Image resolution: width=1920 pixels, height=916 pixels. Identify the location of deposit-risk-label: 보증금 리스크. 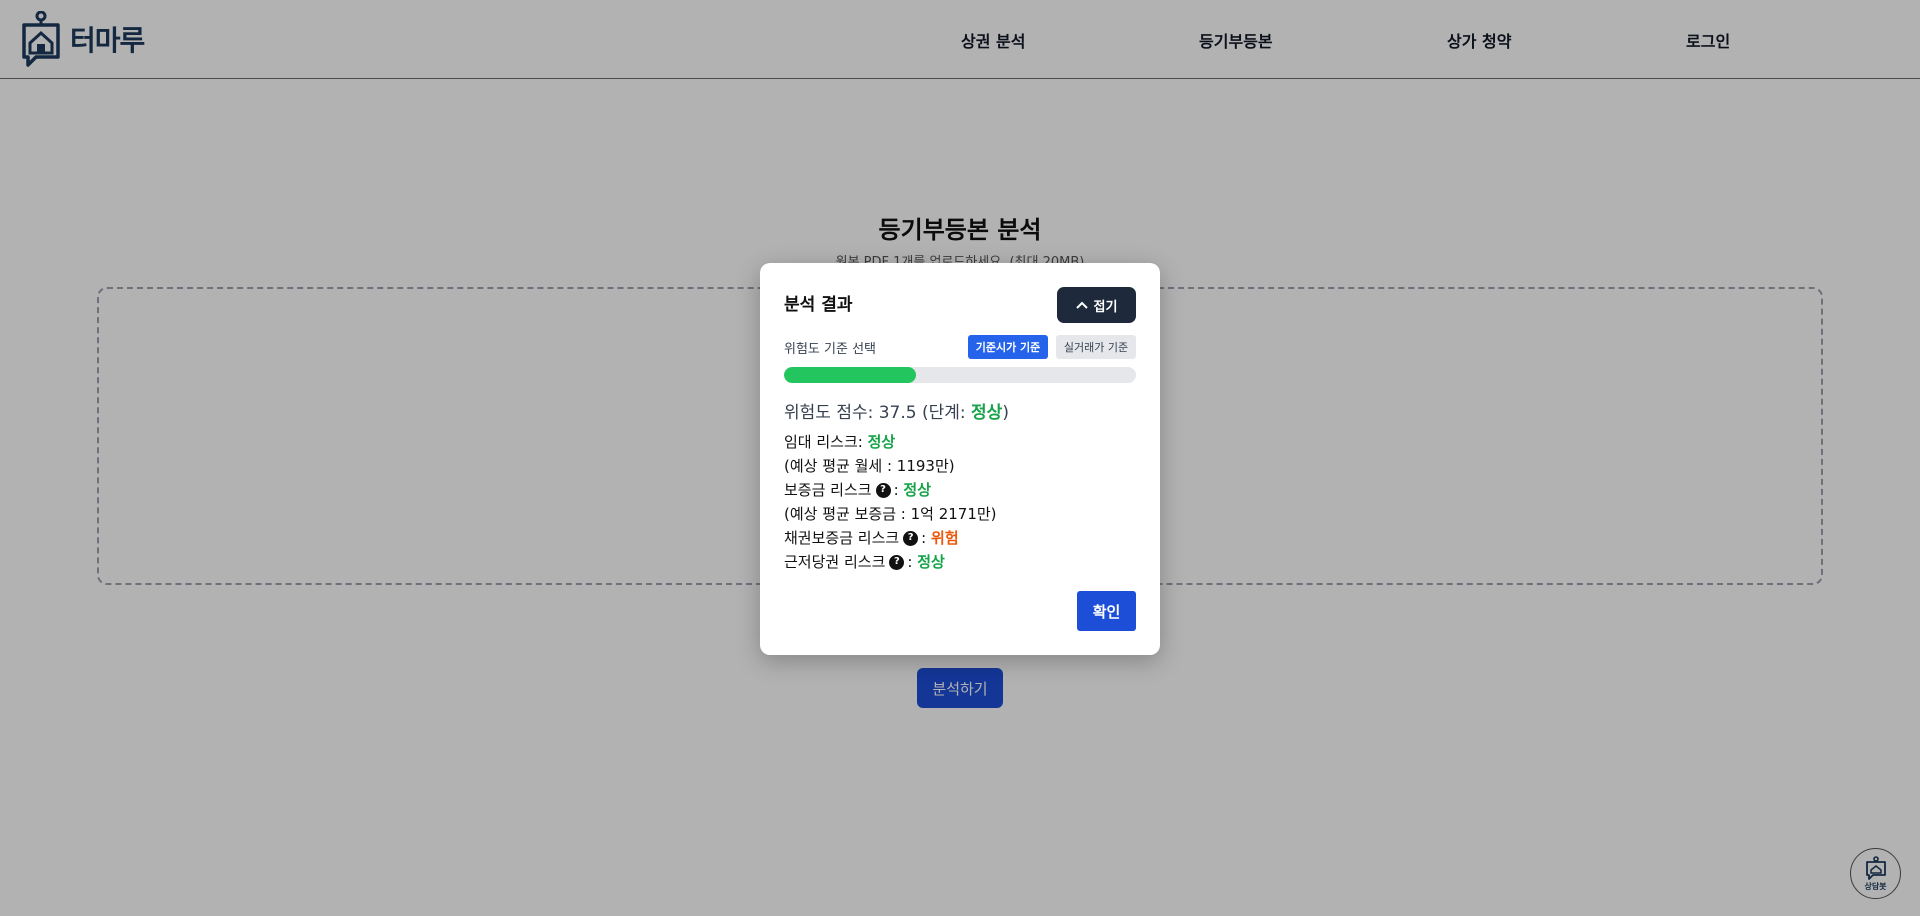
(828, 490).